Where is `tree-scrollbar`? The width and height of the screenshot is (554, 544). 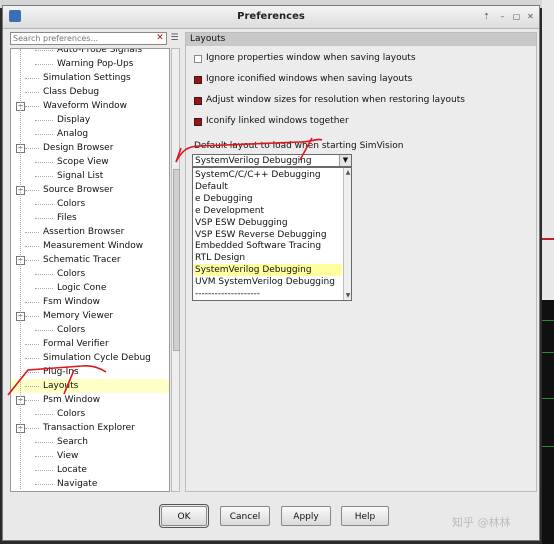 tree-scrollbar is located at coordinates (175, 270).